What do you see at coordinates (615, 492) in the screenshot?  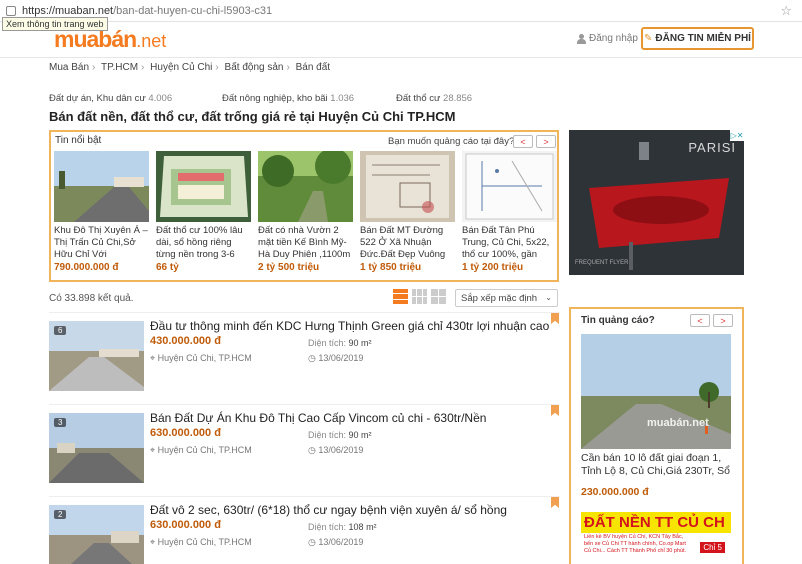 I see `sponsored-price: 230.000.000 đ` at bounding box center [615, 492].